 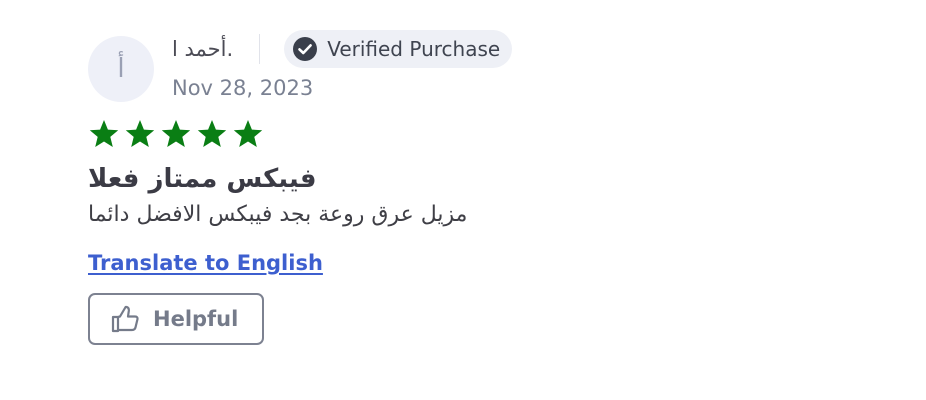 I want to click on star-rating, so click(x=488, y=136).